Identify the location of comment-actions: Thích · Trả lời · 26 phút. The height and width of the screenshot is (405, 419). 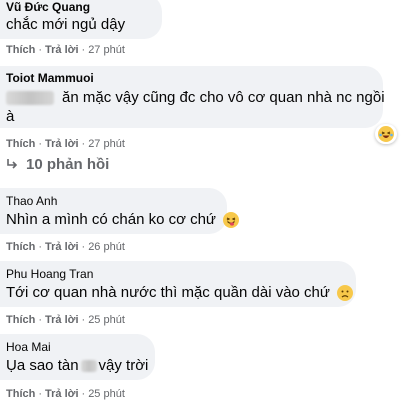
(65, 247).